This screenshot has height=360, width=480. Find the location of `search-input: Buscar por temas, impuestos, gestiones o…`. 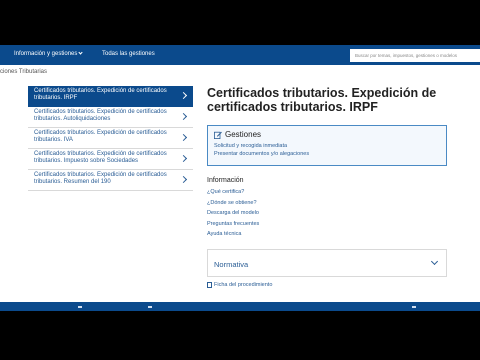

search-input: Buscar por temas, impuestos, gestiones o… is located at coordinates (415, 55).